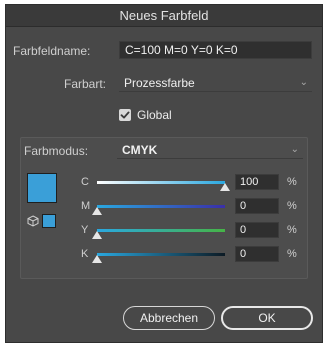 This screenshot has width=327, height=347. What do you see at coordinates (33, 221) in the screenshot?
I see `cube-icon` at bounding box center [33, 221].